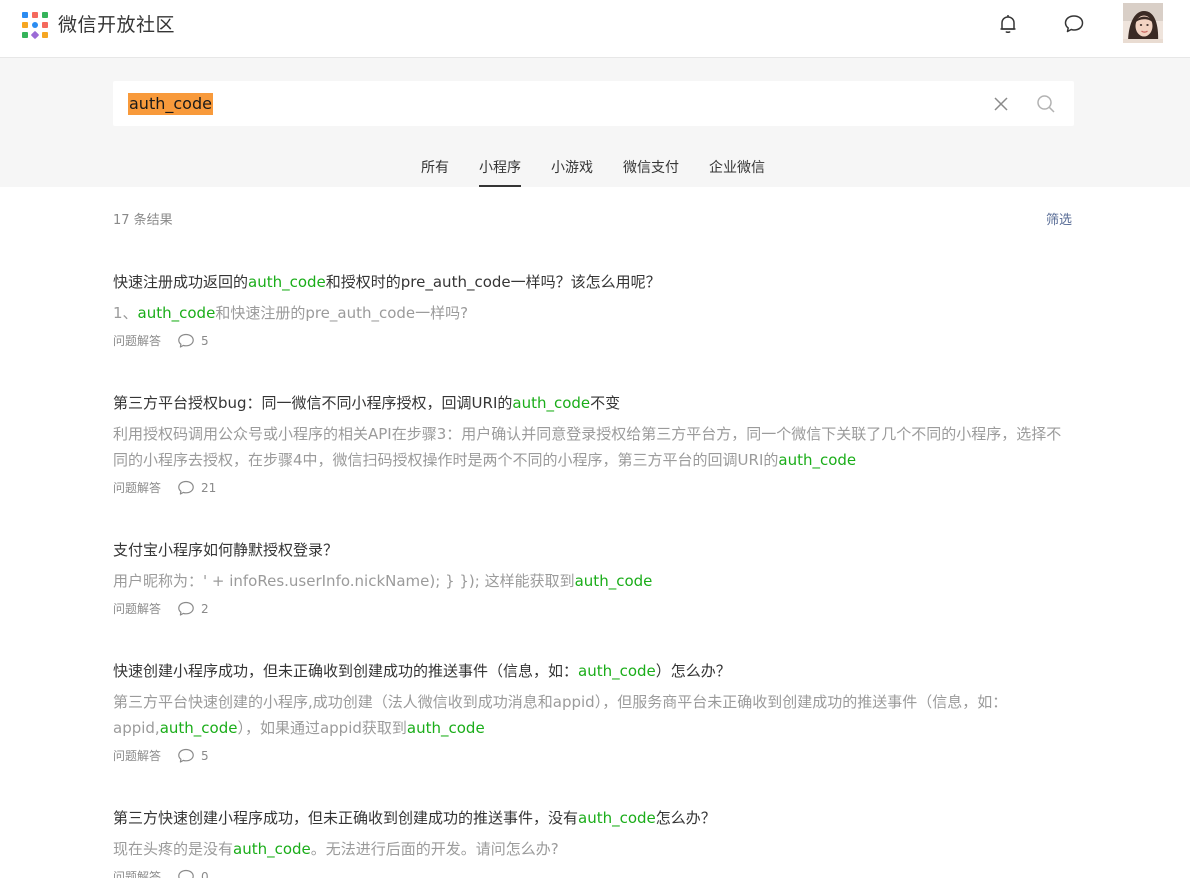 The image size is (1190, 878). What do you see at coordinates (435, 172) in the screenshot?
I see `tab-all: 所有` at bounding box center [435, 172].